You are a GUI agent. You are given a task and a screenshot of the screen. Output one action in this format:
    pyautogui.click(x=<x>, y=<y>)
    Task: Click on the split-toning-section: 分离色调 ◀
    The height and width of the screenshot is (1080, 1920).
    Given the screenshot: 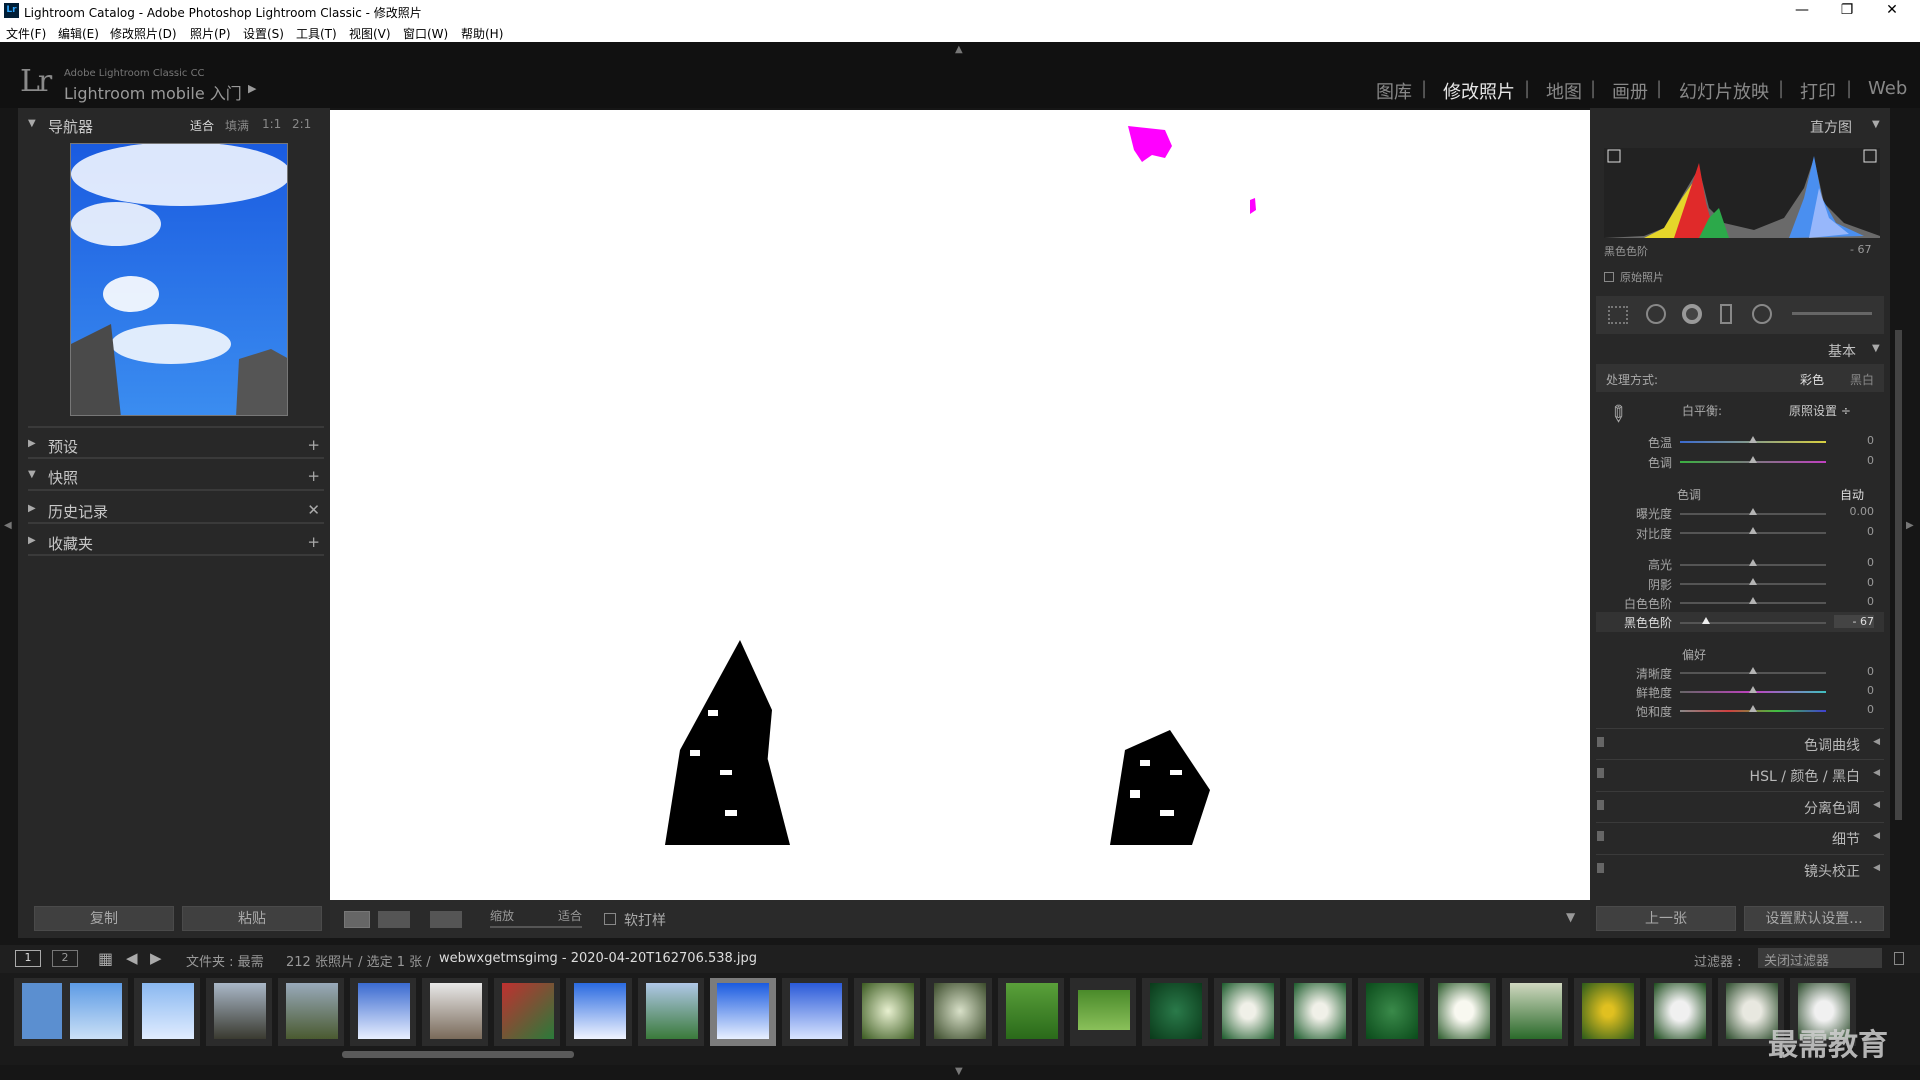 What is the action you would take?
    pyautogui.click(x=1740, y=805)
    